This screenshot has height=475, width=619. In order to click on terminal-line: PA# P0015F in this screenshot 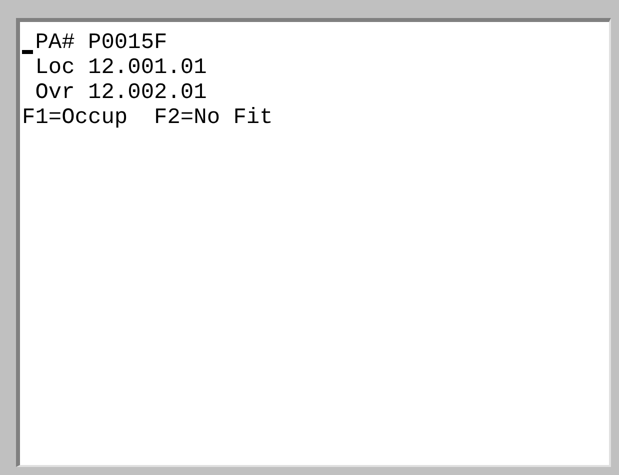, I will do `click(95, 42)`.